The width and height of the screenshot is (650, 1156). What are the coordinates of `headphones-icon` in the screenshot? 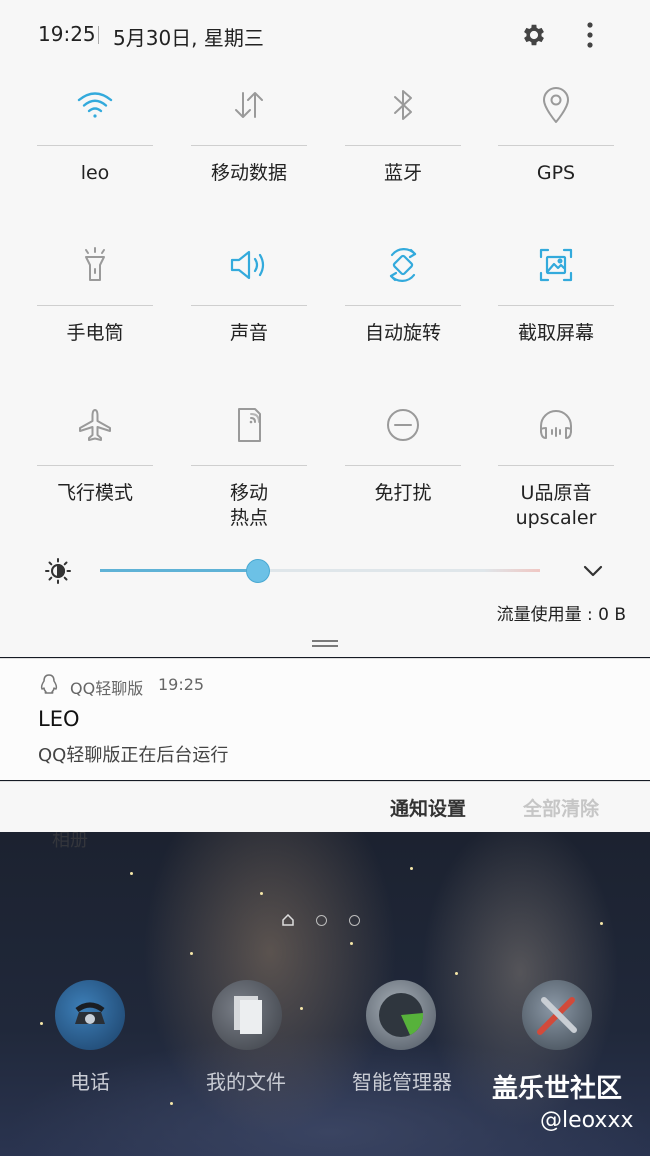 It's located at (556, 425).